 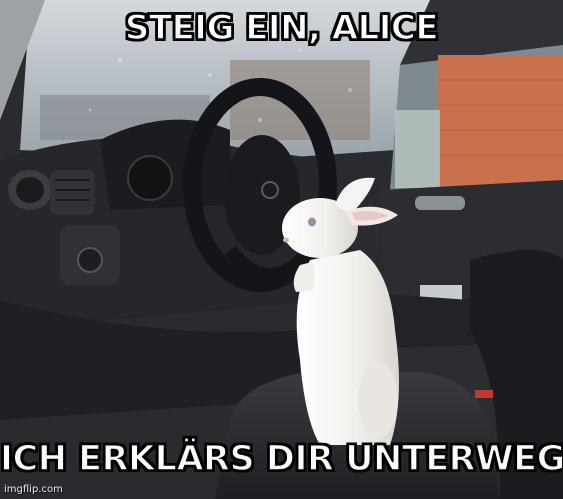 What do you see at coordinates (440, 203) in the screenshot?
I see `door-handle` at bounding box center [440, 203].